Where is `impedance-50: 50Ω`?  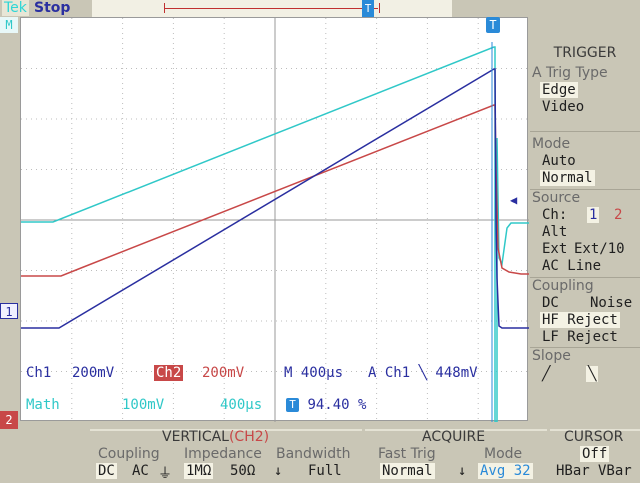
impedance-50: 50Ω is located at coordinates (242, 471).